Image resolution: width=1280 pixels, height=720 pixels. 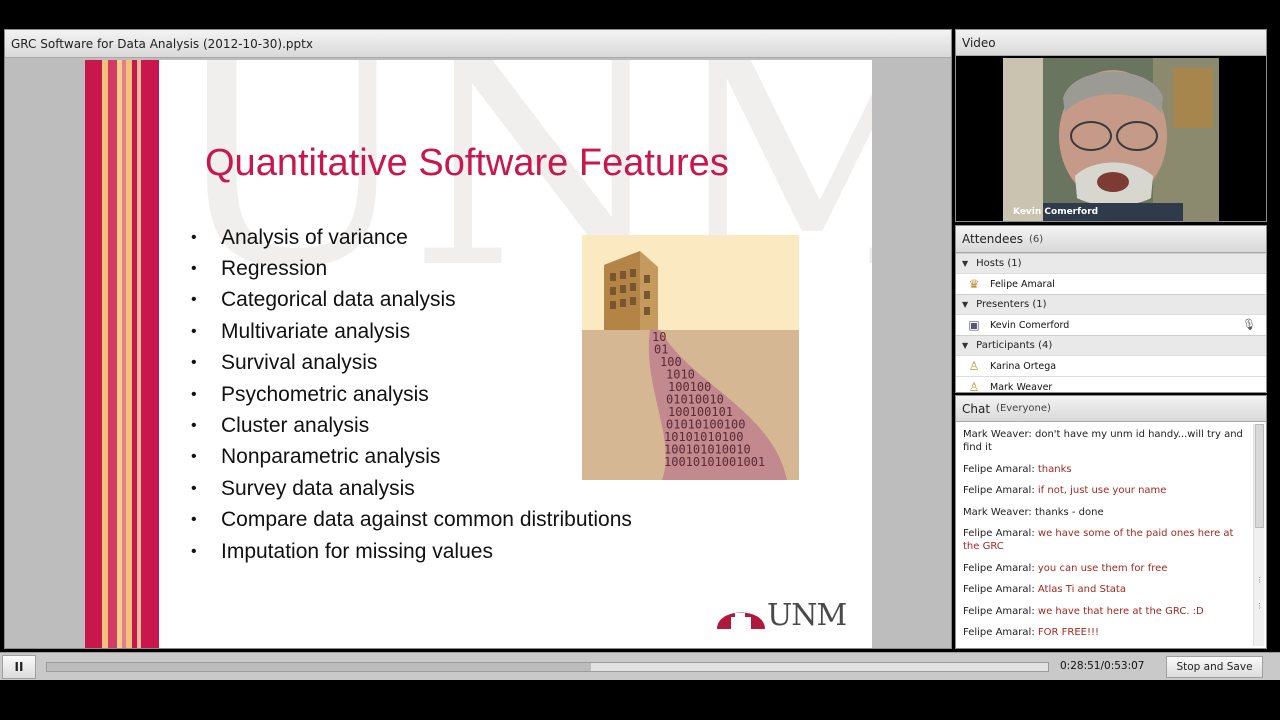 What do you see at coordinates (1054, 469) in the screenshot?
I see `chat-text: thanks` at bounding box center [1054, 469].